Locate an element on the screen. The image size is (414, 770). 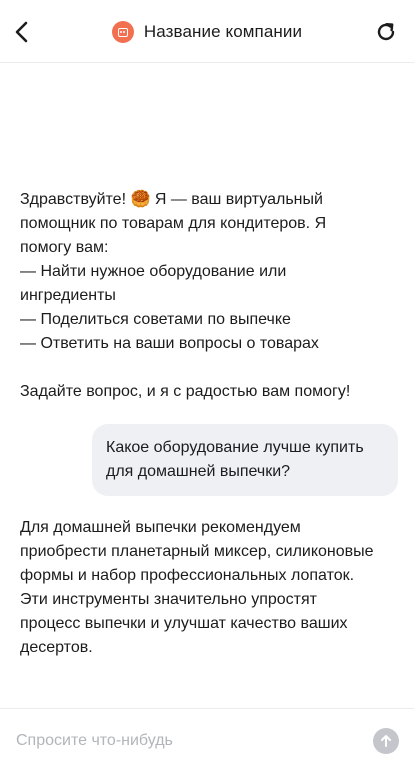
arrow-up-icon is located at coordinates (386, 741).